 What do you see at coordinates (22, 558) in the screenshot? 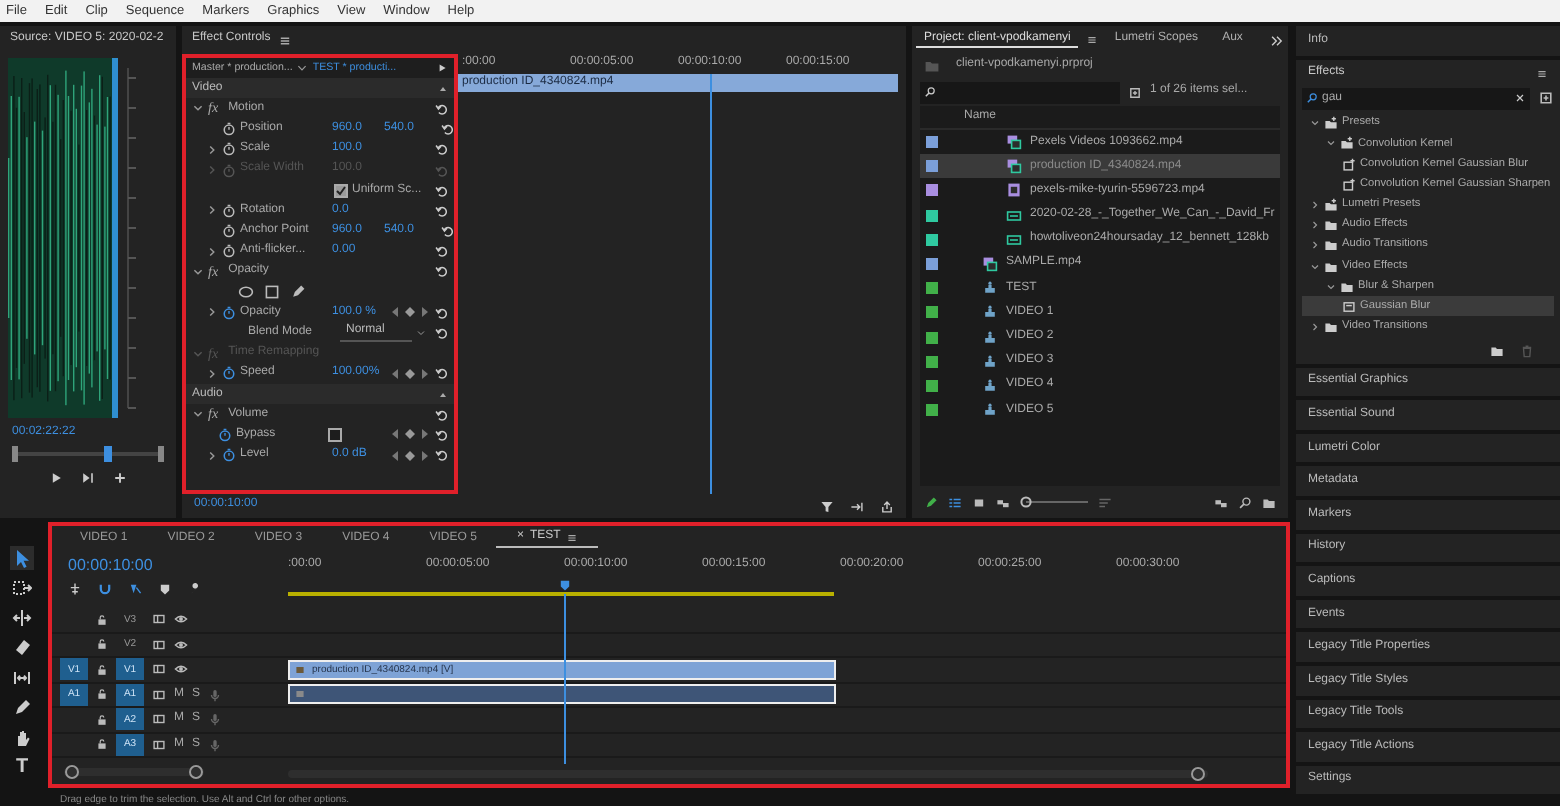
I see `selection-tool` at bounding box center [22, 558].